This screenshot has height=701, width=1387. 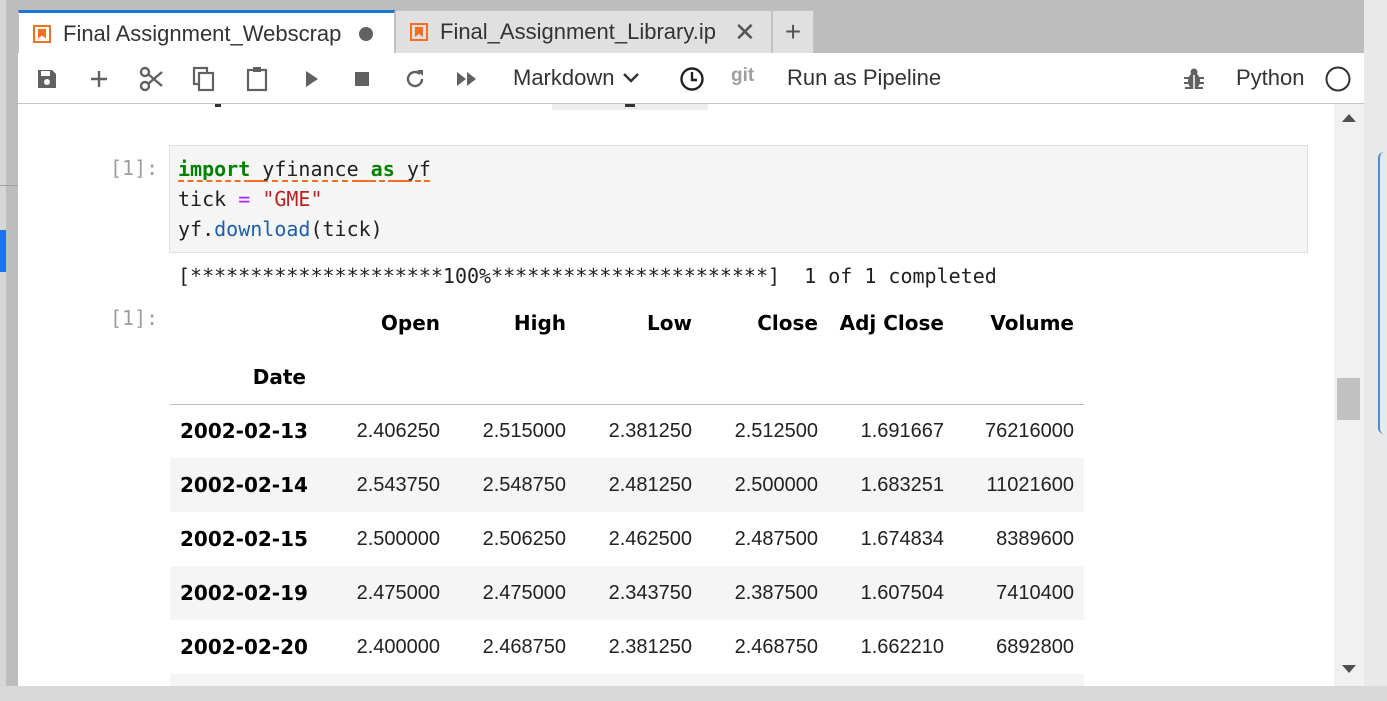 I want to click on status-bar-strip, so click(x=693, y=693).